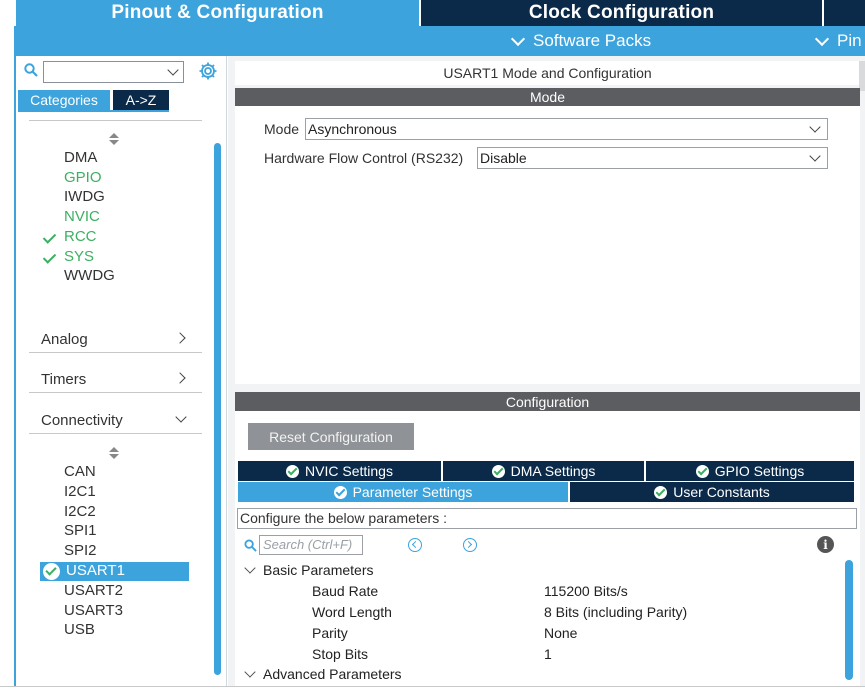 The image size is (865, 697). Describe the element at coordinates (80, 237) in the screenshot. I see `sidebar-item-rcc: RCC` at that location.